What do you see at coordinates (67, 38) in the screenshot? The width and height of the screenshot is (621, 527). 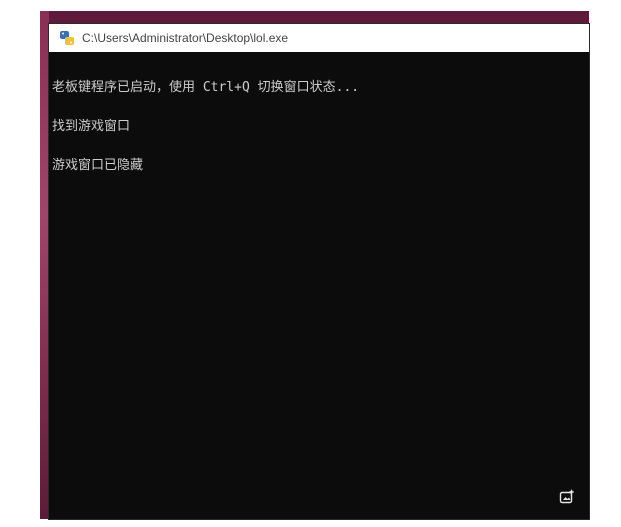 I see `python-icon` at bounding box center [67, 38].